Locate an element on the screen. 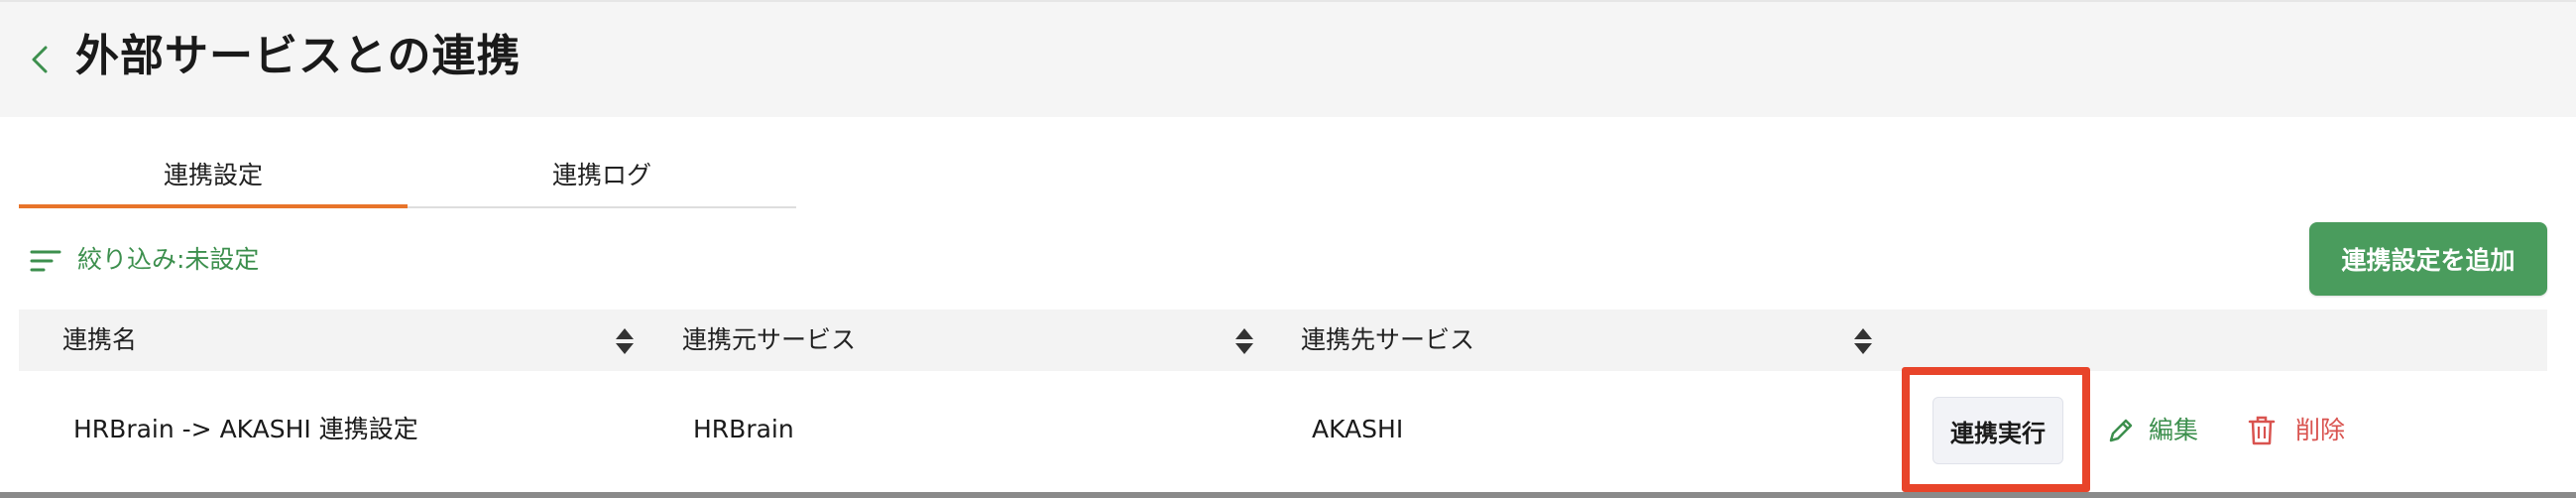 The height and width of the screenshot is (498, 2576). add-integration-button: 連携設定を追加 is located at coordinates (2428, 259).